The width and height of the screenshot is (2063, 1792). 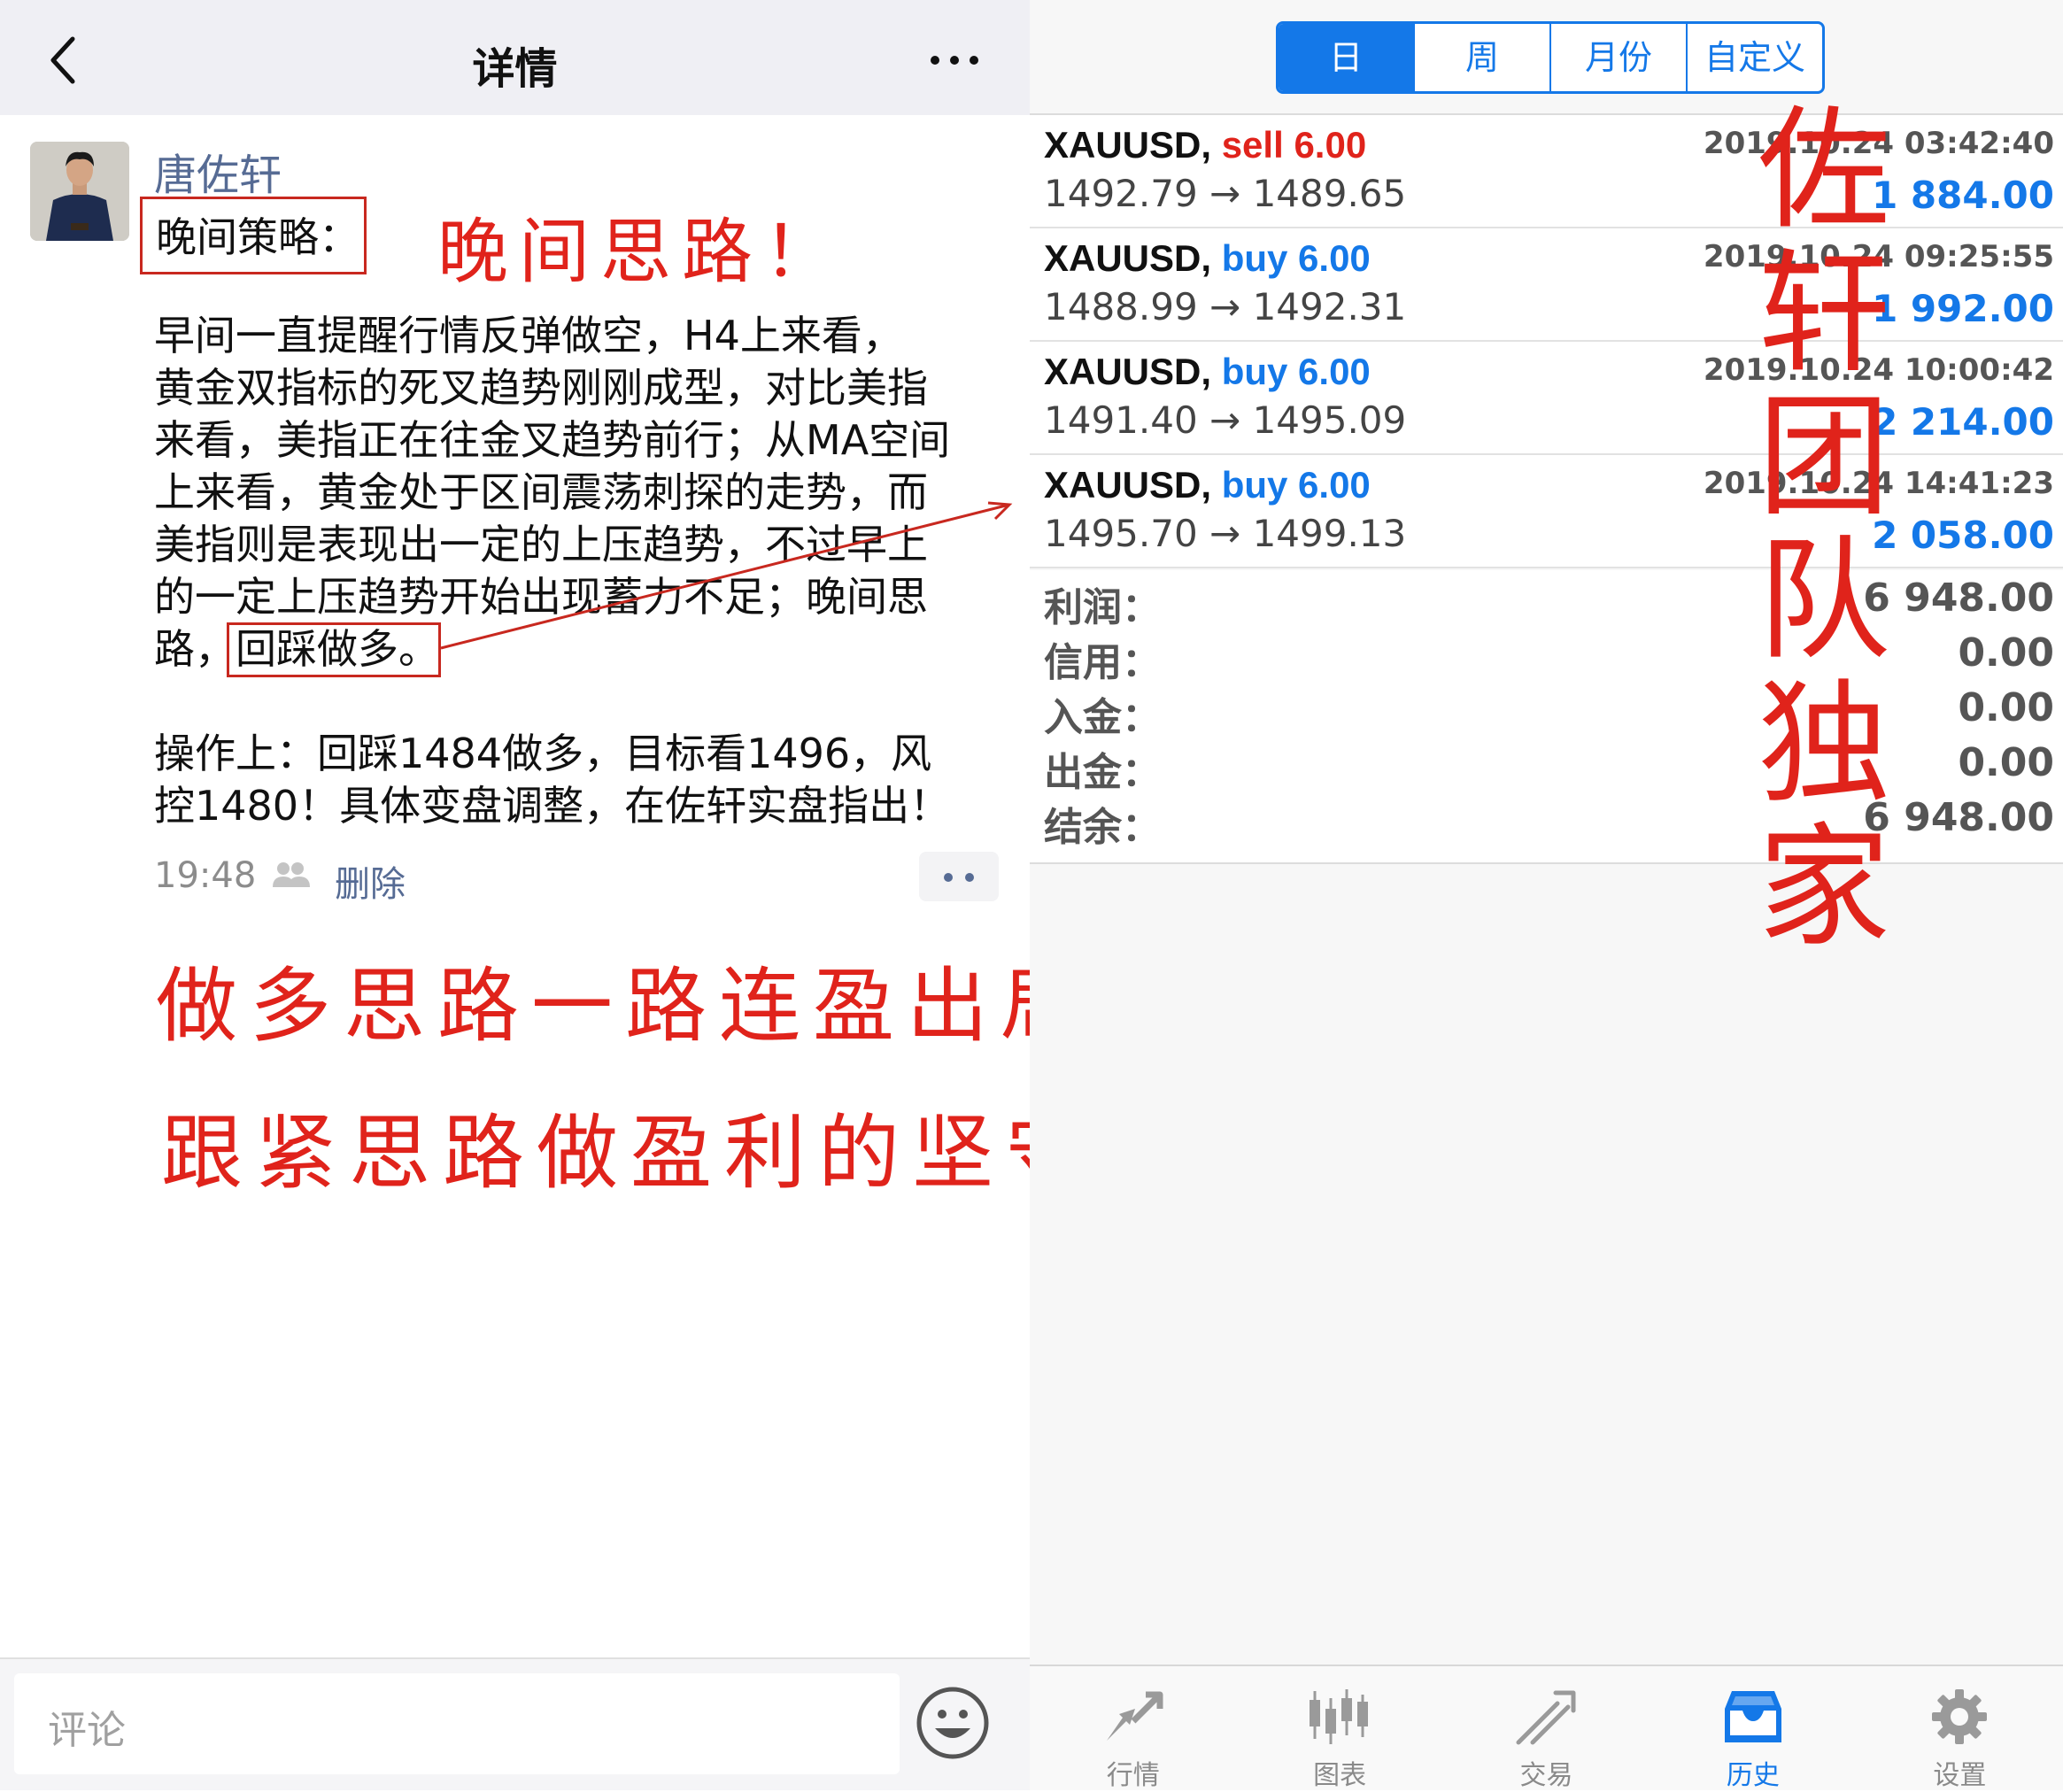 I want to click on tab-month: 月份, so click(x=1617, y=57).